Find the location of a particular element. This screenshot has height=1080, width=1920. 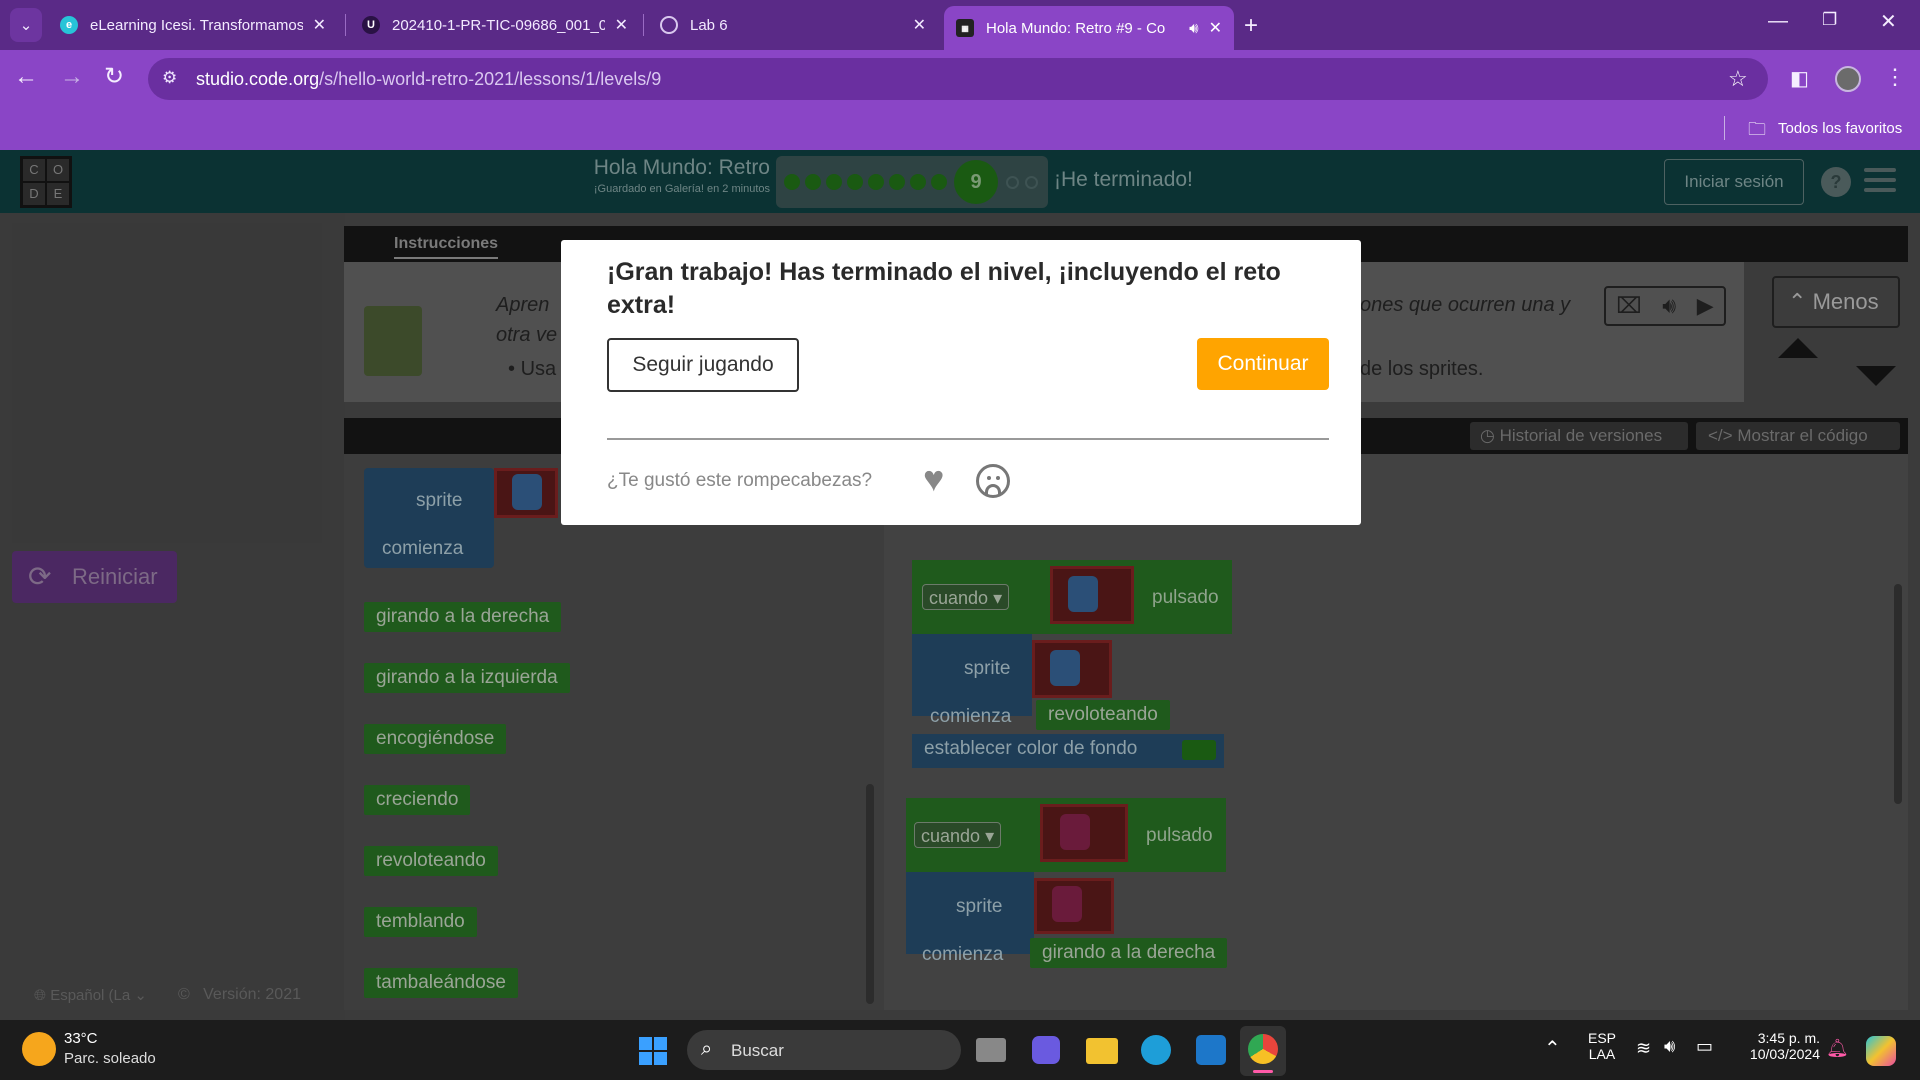

version-history-button: ◷ Historial de versiones is located at coordinates (1579, 436).